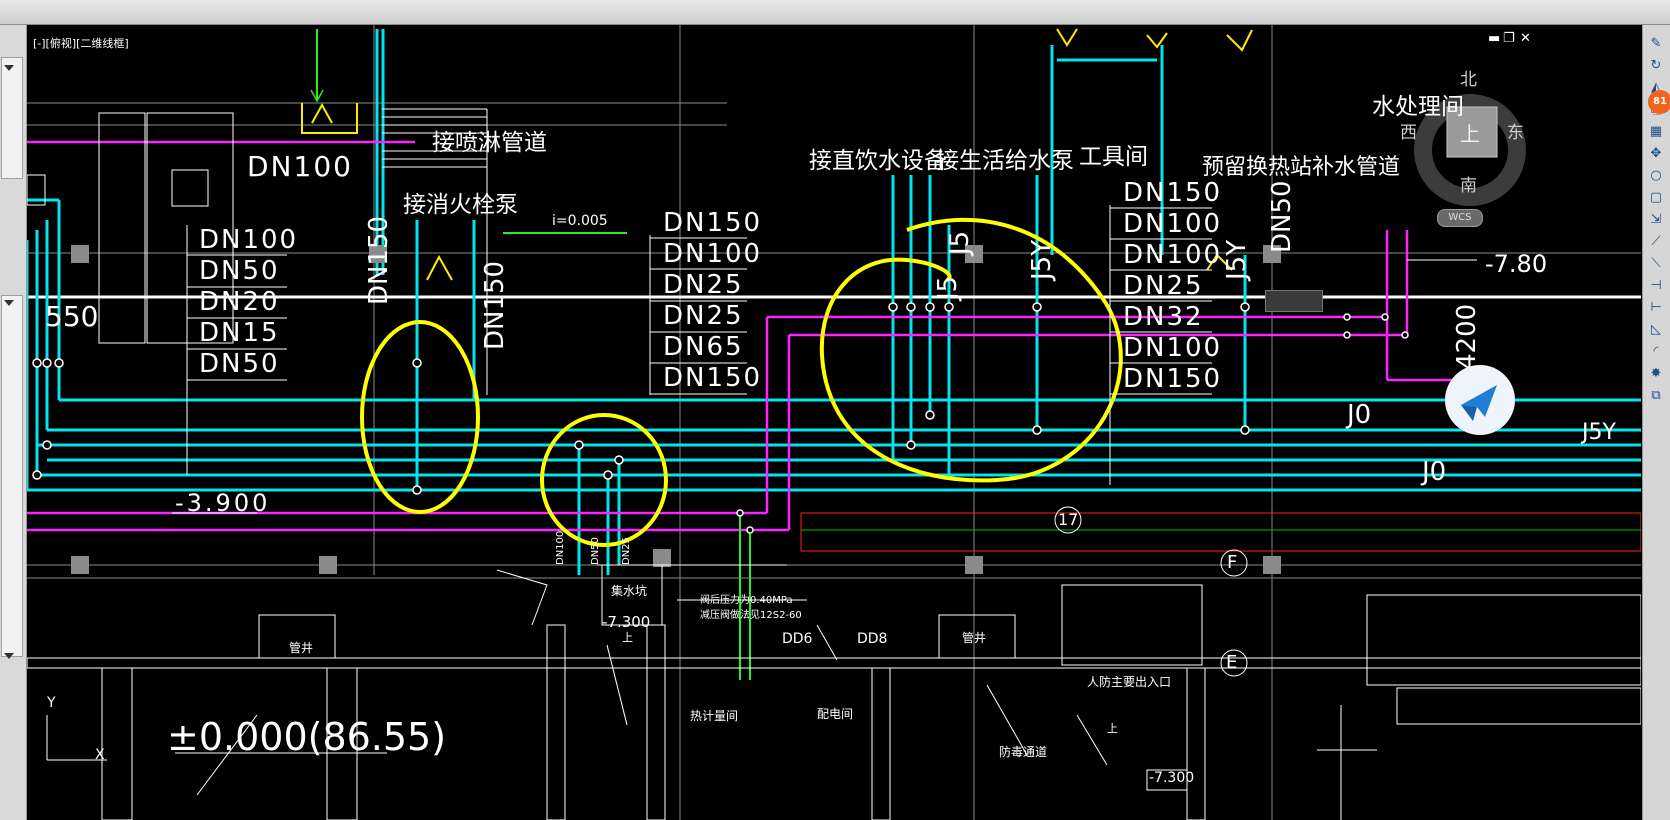 This screenshot has height=820, width=1670. Describe the element at coordinates (1515, 130) in the screenshot. I see `viewcube-east: 东` at that location.